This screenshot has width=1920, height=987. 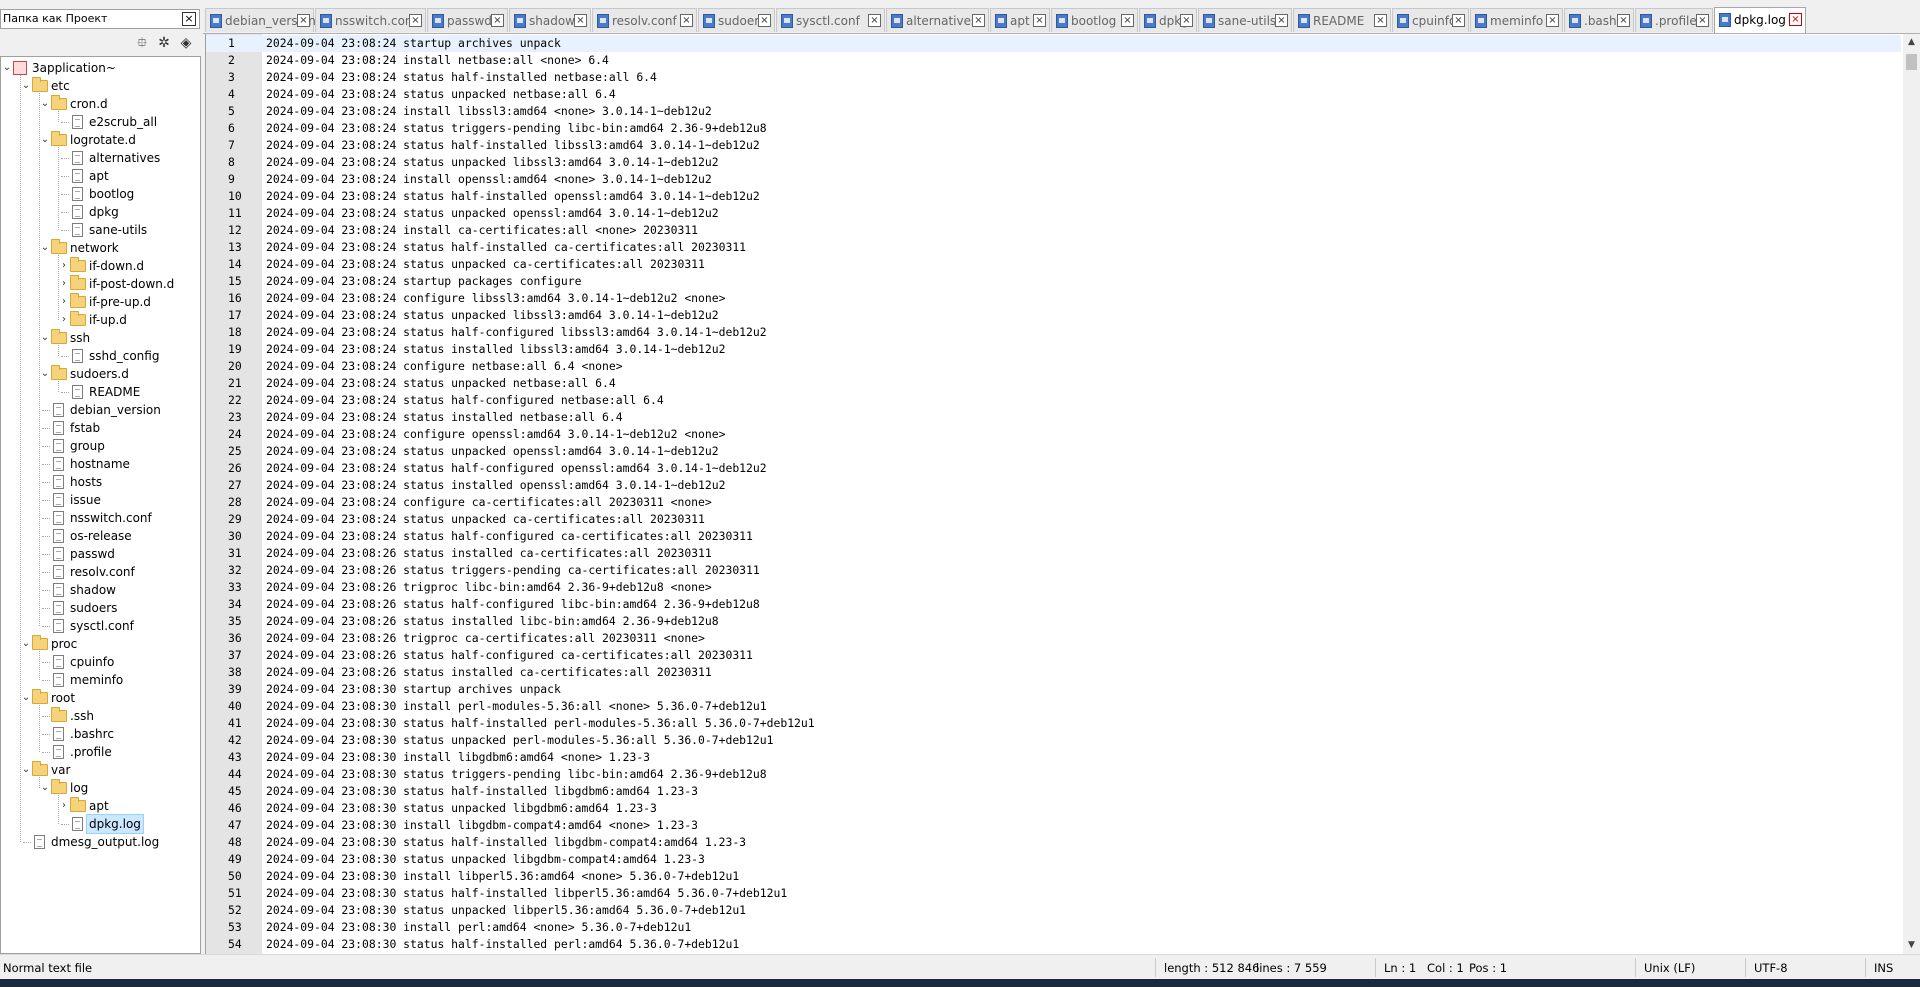 What do you see at coordinates (100, 824) in the screenshot?
I see `tree-file: dpkg.log` at bounding box center [100, 824].